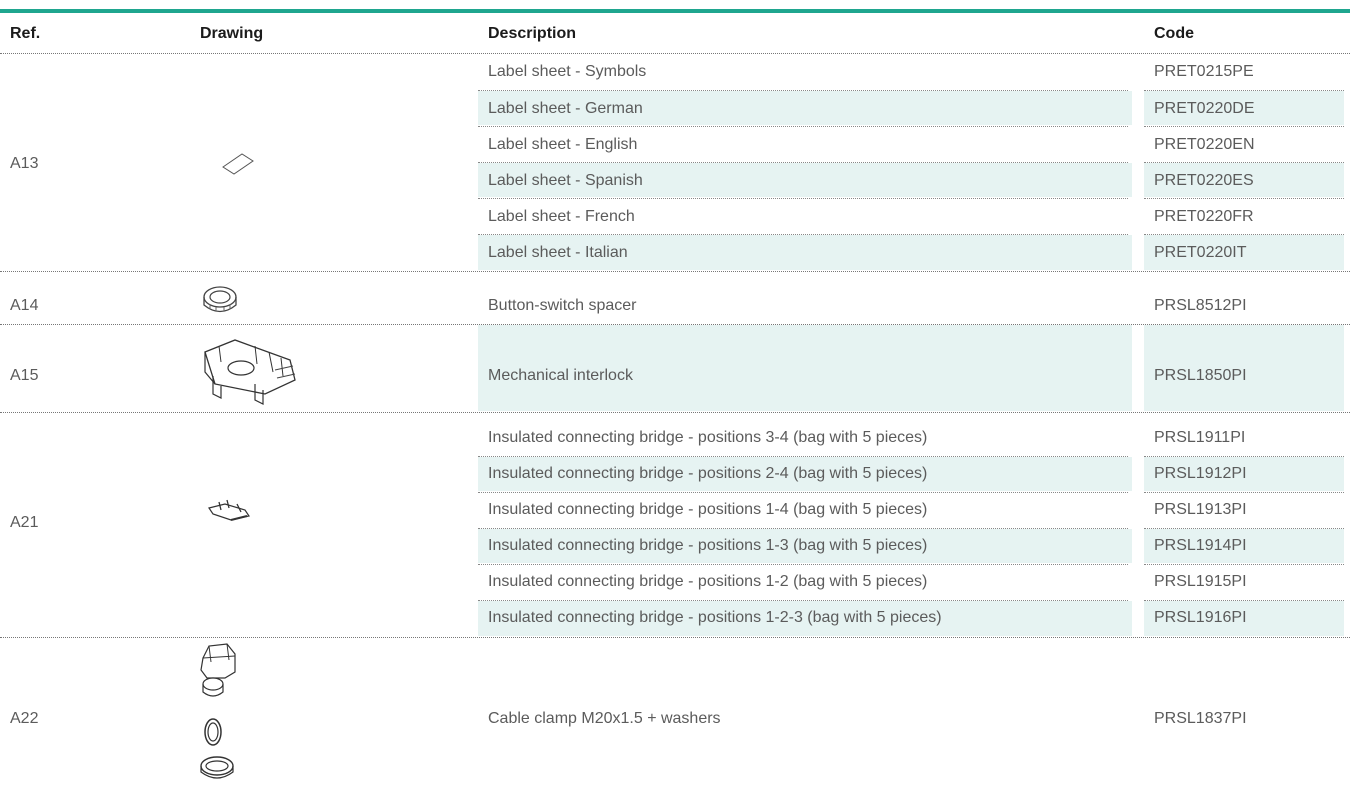 This screenshot has width=1350, height=785. What do you see at coordinates (1200, 305) in the screenshot?
I see `row-code: PRSL8512PI` at bounding box center [1200, 305].